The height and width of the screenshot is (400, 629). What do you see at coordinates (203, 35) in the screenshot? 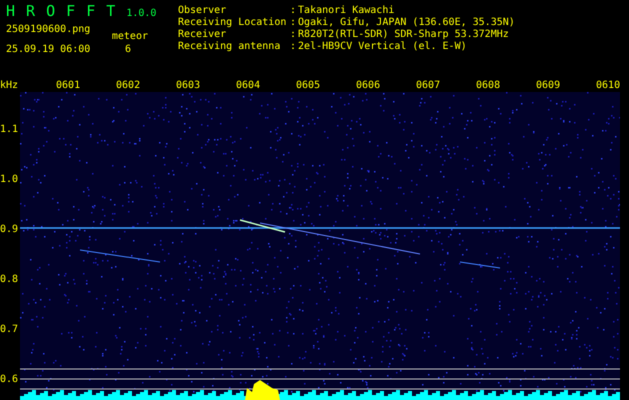
I see `info-label: Receiver` at bounding box center [203, 35].